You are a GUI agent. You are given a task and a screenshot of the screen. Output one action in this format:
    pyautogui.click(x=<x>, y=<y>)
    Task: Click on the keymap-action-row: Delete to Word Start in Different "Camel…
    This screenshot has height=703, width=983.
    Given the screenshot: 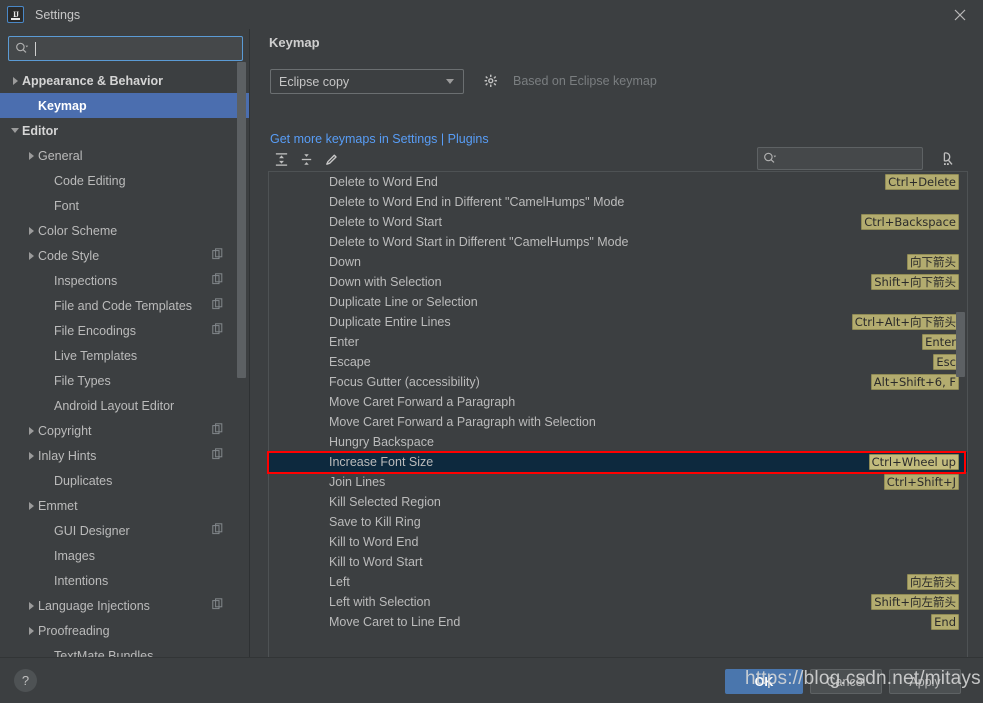 What is the action you would take?
    pyautogui.click(x=618, y=242)
    